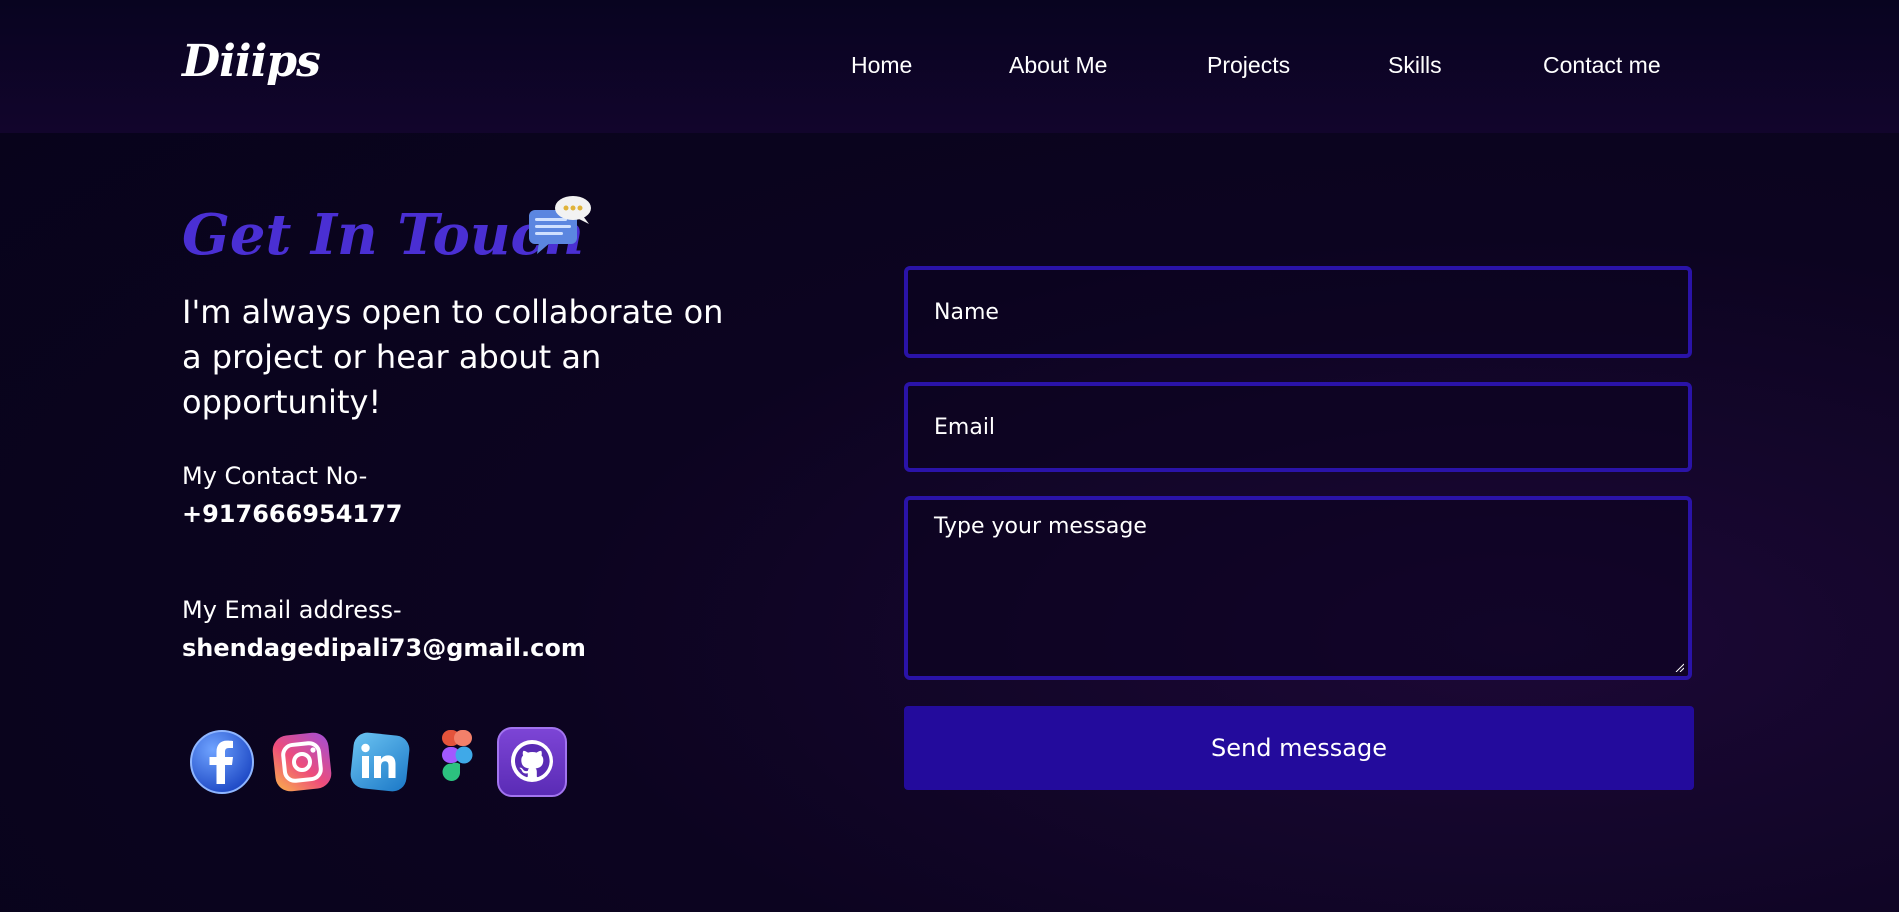 Image resolution: width=1899 pixels, height=912 pixels. Describe the element at coordinates (302, 762) in the screenshot. I see `instagram-icon` at that location.